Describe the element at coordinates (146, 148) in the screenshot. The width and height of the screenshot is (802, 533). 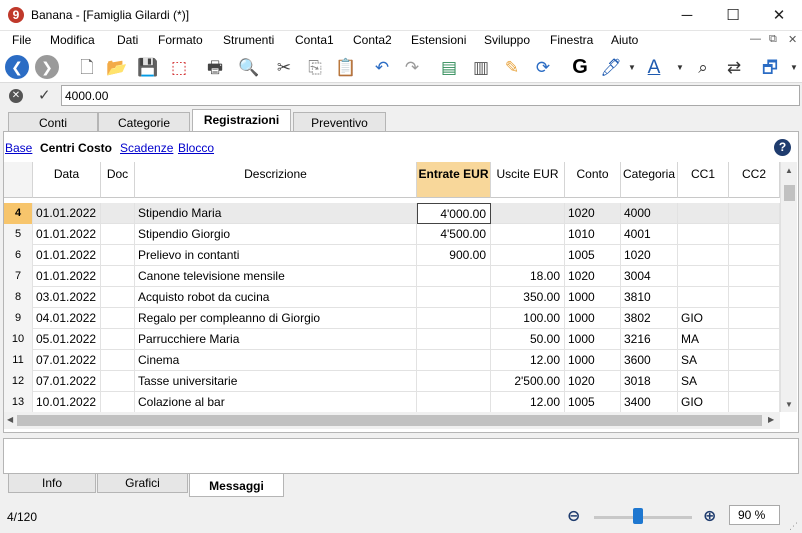
I see `view-scadenze-link: Scadenze` at that location.